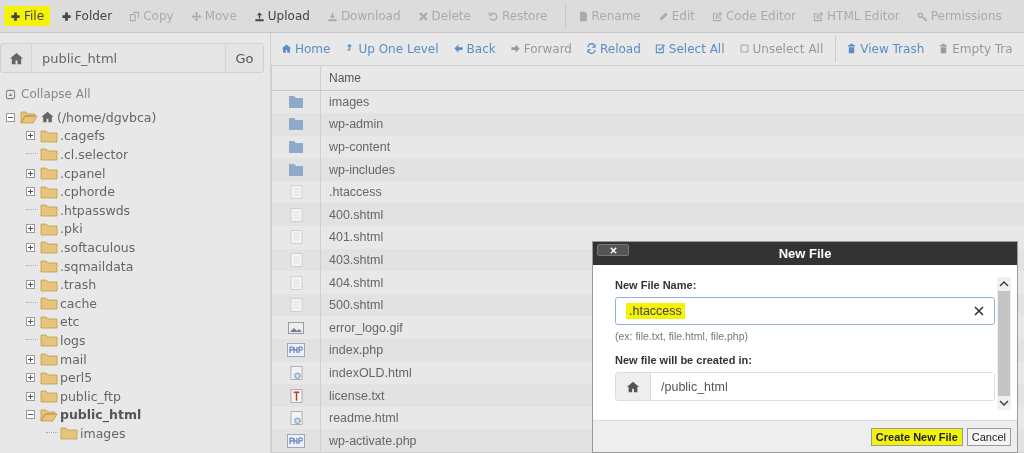 This screenshot has height=453, width=1024. What do you see at coordinates (369, 440) in the screenshot?
I see `file-name: wp-activate.php` at bounding box center [369, 440].